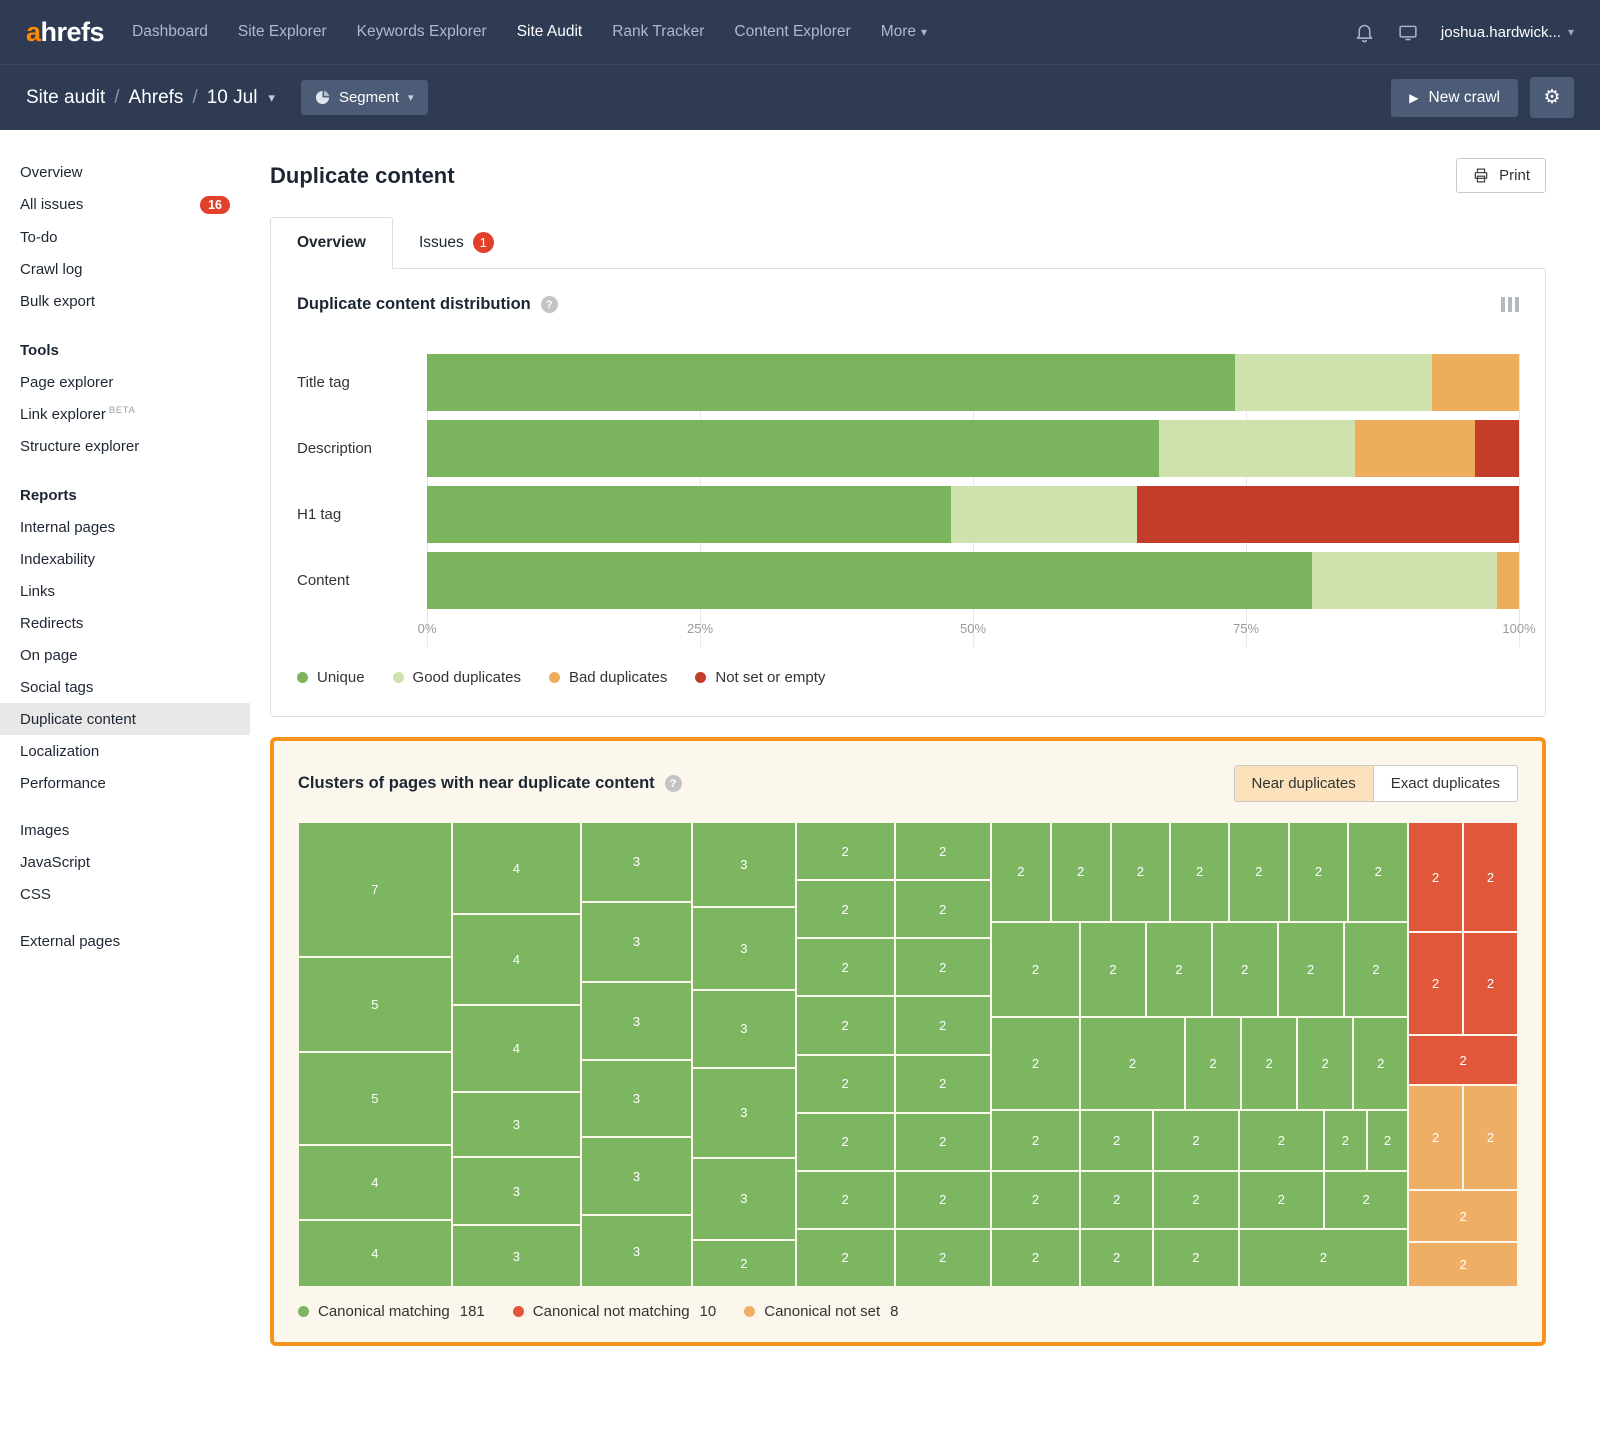  I want to click on chart-type-icon, so click(1509, 304).